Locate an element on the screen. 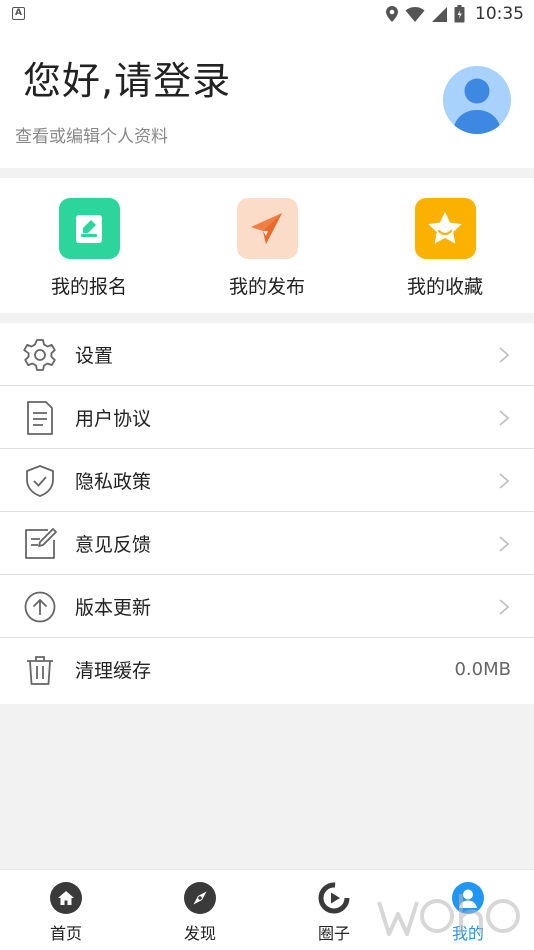  profile-subtitle: 查看或编辑个人资料 is located at coordinates (91, 137).